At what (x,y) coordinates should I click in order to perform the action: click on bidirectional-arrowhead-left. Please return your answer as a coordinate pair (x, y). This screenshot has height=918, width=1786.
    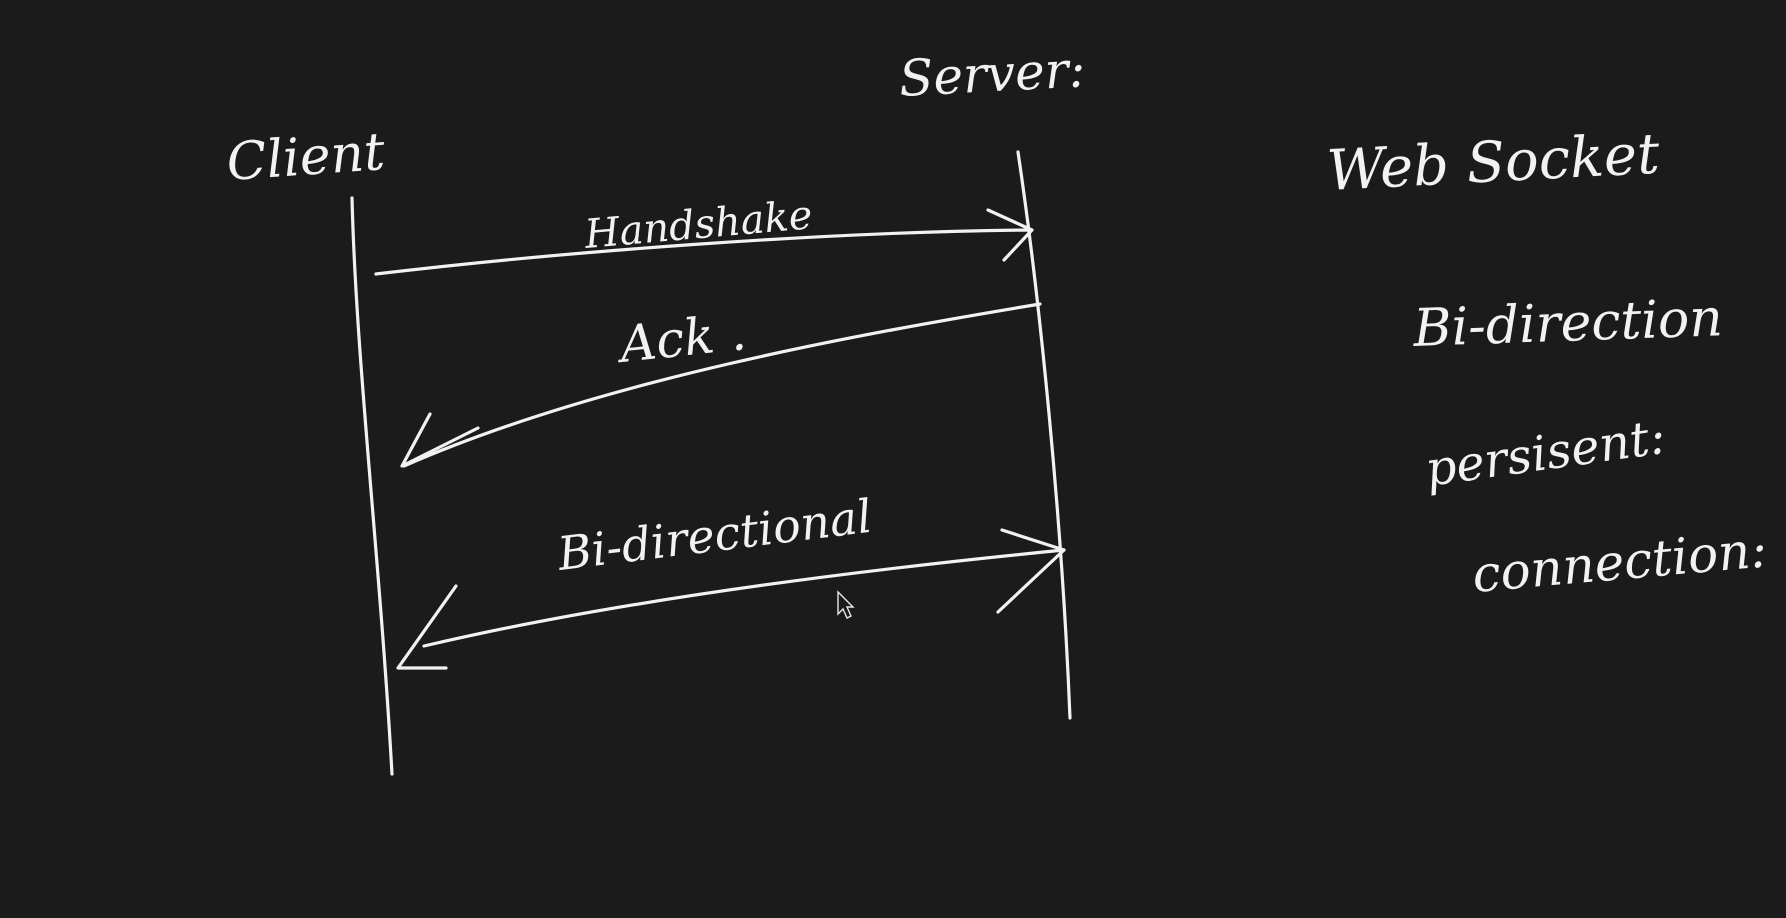
    Looking at the image, I should click on (427, 627).